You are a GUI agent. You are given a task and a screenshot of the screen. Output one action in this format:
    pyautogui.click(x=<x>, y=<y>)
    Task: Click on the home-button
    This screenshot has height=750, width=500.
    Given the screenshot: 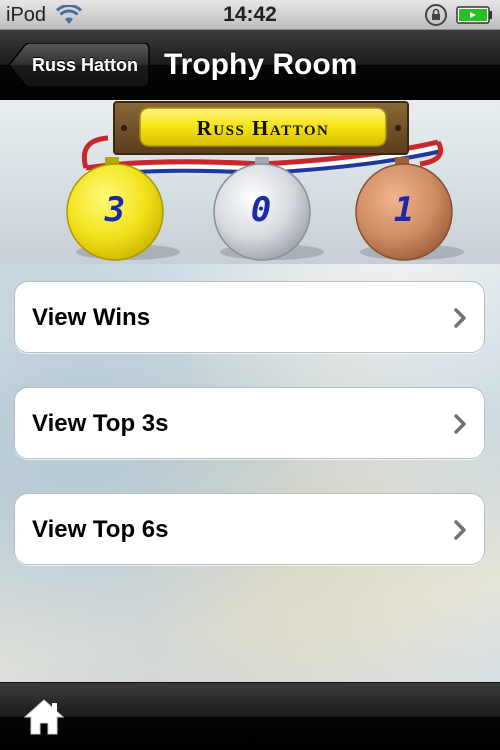 What is the action you would take?
    pyautogui.click(x=44, y=717)
    